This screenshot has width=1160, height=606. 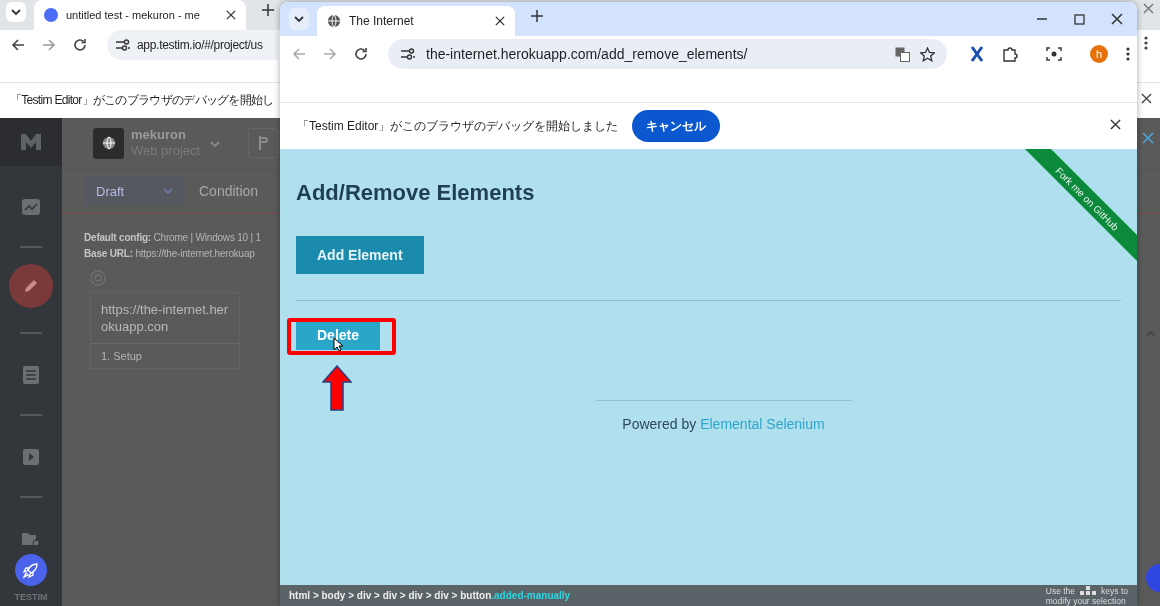 I want to click on breadcrumb-path: html > body > div > div > div > div > button, so click(x=390, y=595).